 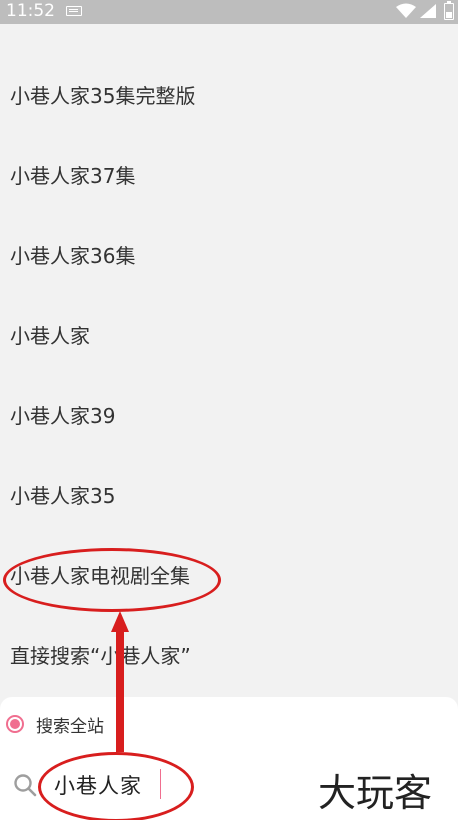 What do you see at coordinates (124, 785) in the screenshot?
I see `search-input` at bounding box center [124, 785].